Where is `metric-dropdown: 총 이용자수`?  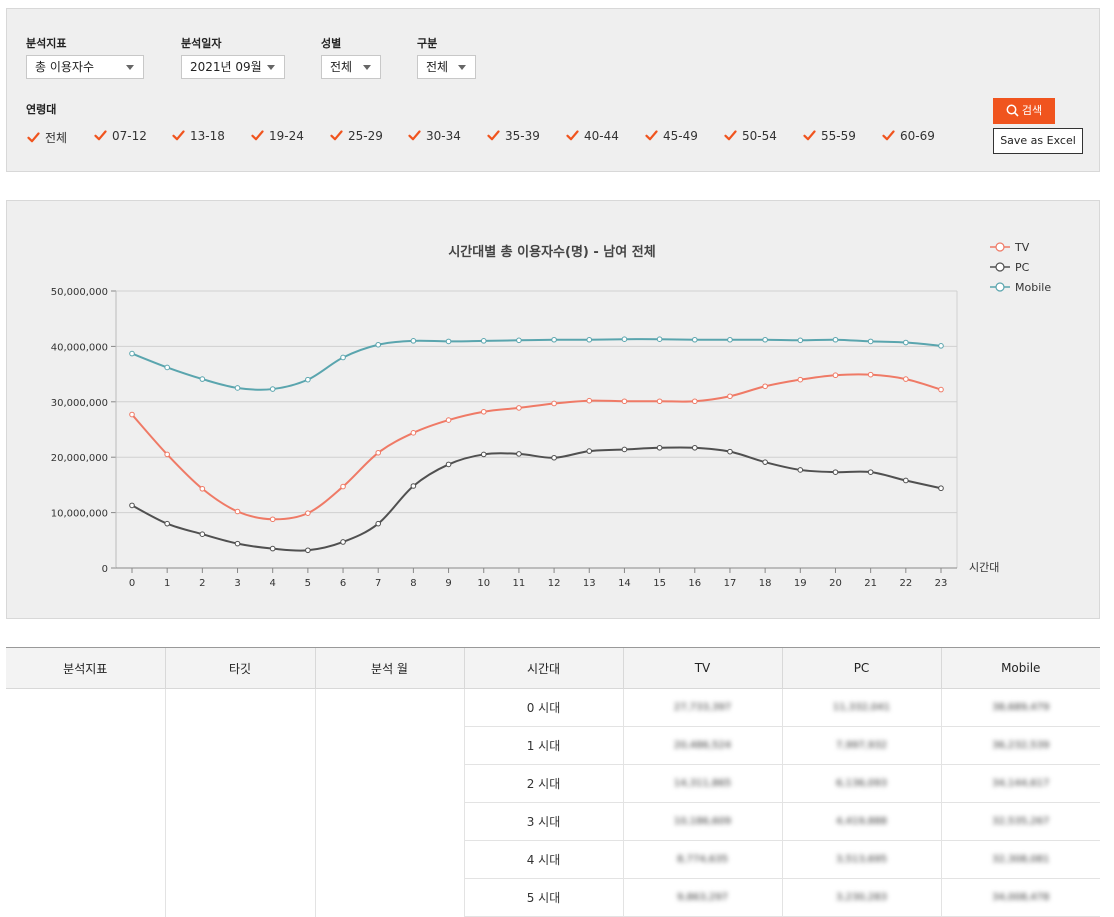
metric-dropdown: 총 이용자수 is located at coordinates (85, 67).